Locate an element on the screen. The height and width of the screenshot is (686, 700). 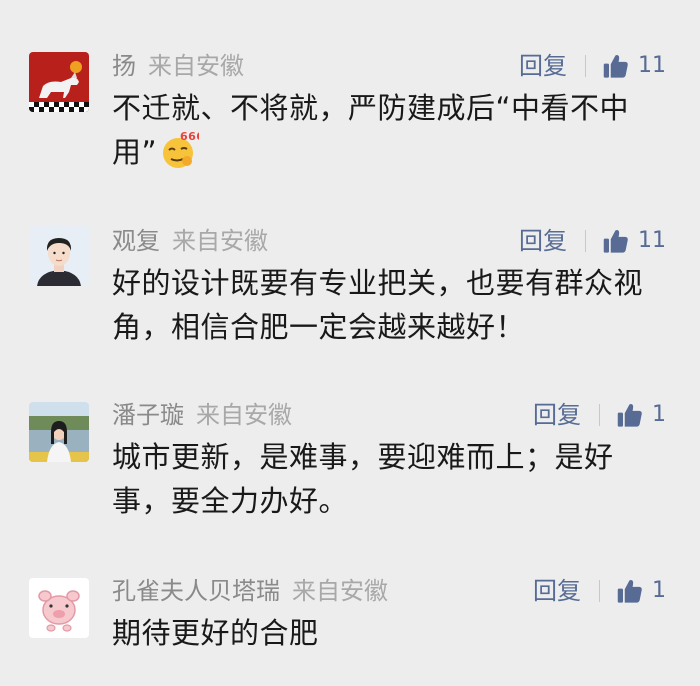
thinking-face-666-emoji-icon: 666 is located at coordinates (181, 150).